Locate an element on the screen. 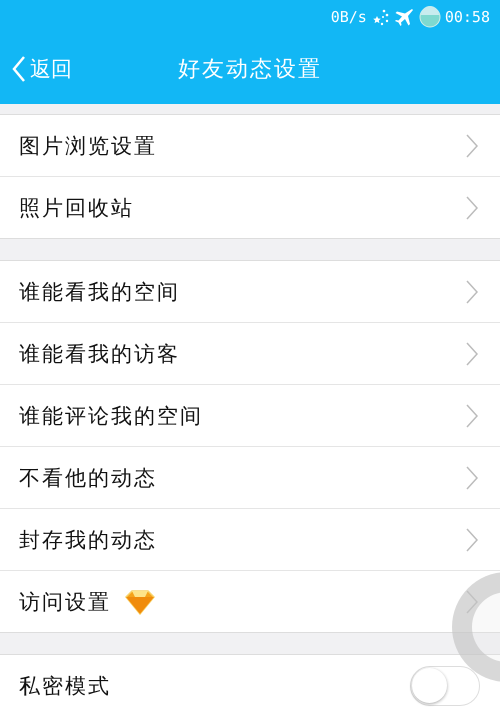  settings-row: 私密模式 is located at coordinates (250, 683).